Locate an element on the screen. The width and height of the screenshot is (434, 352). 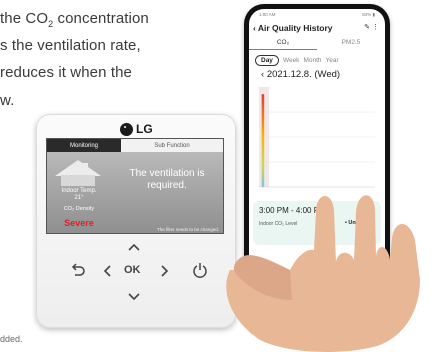
chevron-down-icon is located at coordinates (134, 297).